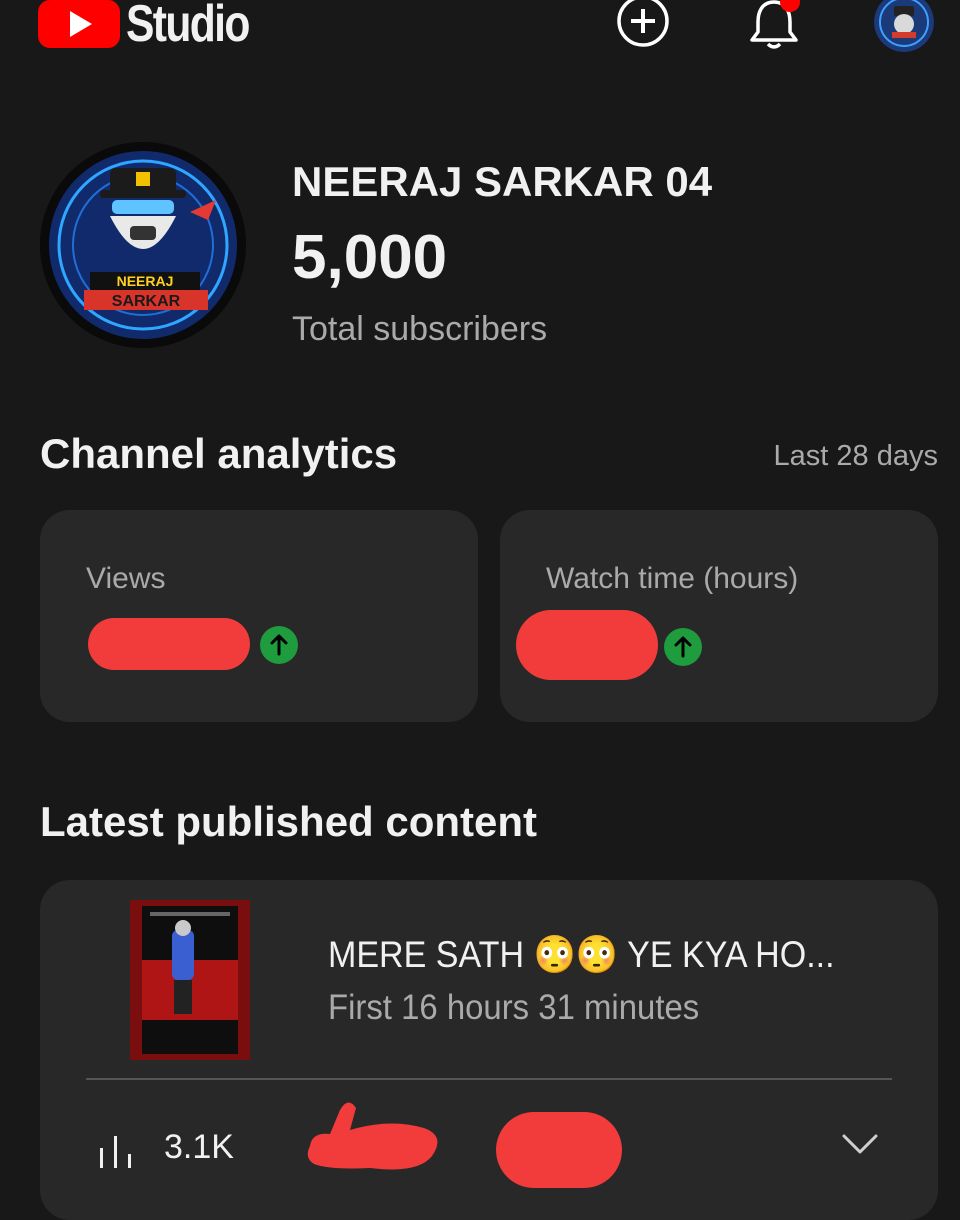 Image resolution: width=960 pixels, height=1220 pixels. Describe the element at coordinates (672, 578) in the screenshot. I see `watch-time-label: Watch time (hours)` at that location.